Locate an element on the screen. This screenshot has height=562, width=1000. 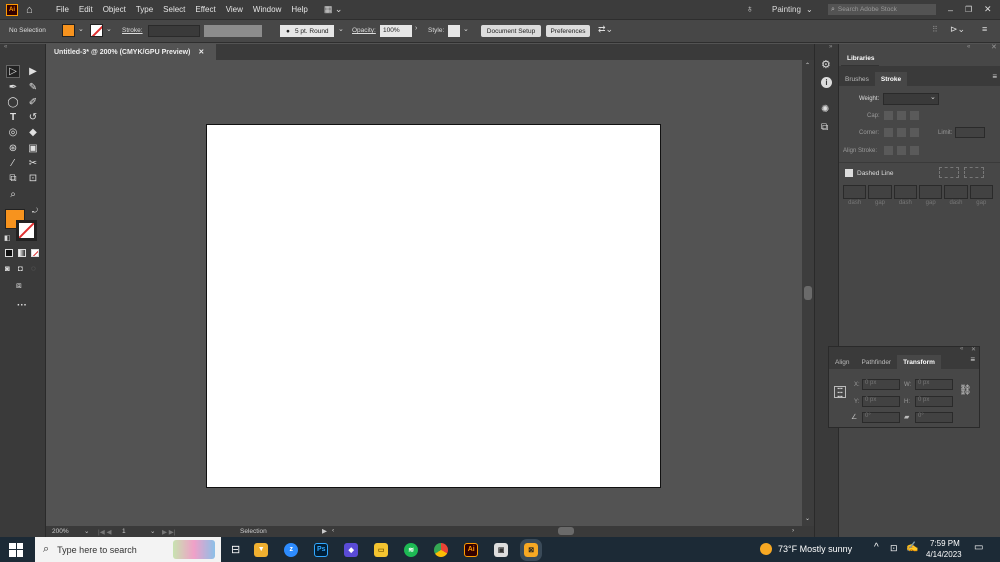
horizontal-scroll-thumb is located at coordinates (566, 531).